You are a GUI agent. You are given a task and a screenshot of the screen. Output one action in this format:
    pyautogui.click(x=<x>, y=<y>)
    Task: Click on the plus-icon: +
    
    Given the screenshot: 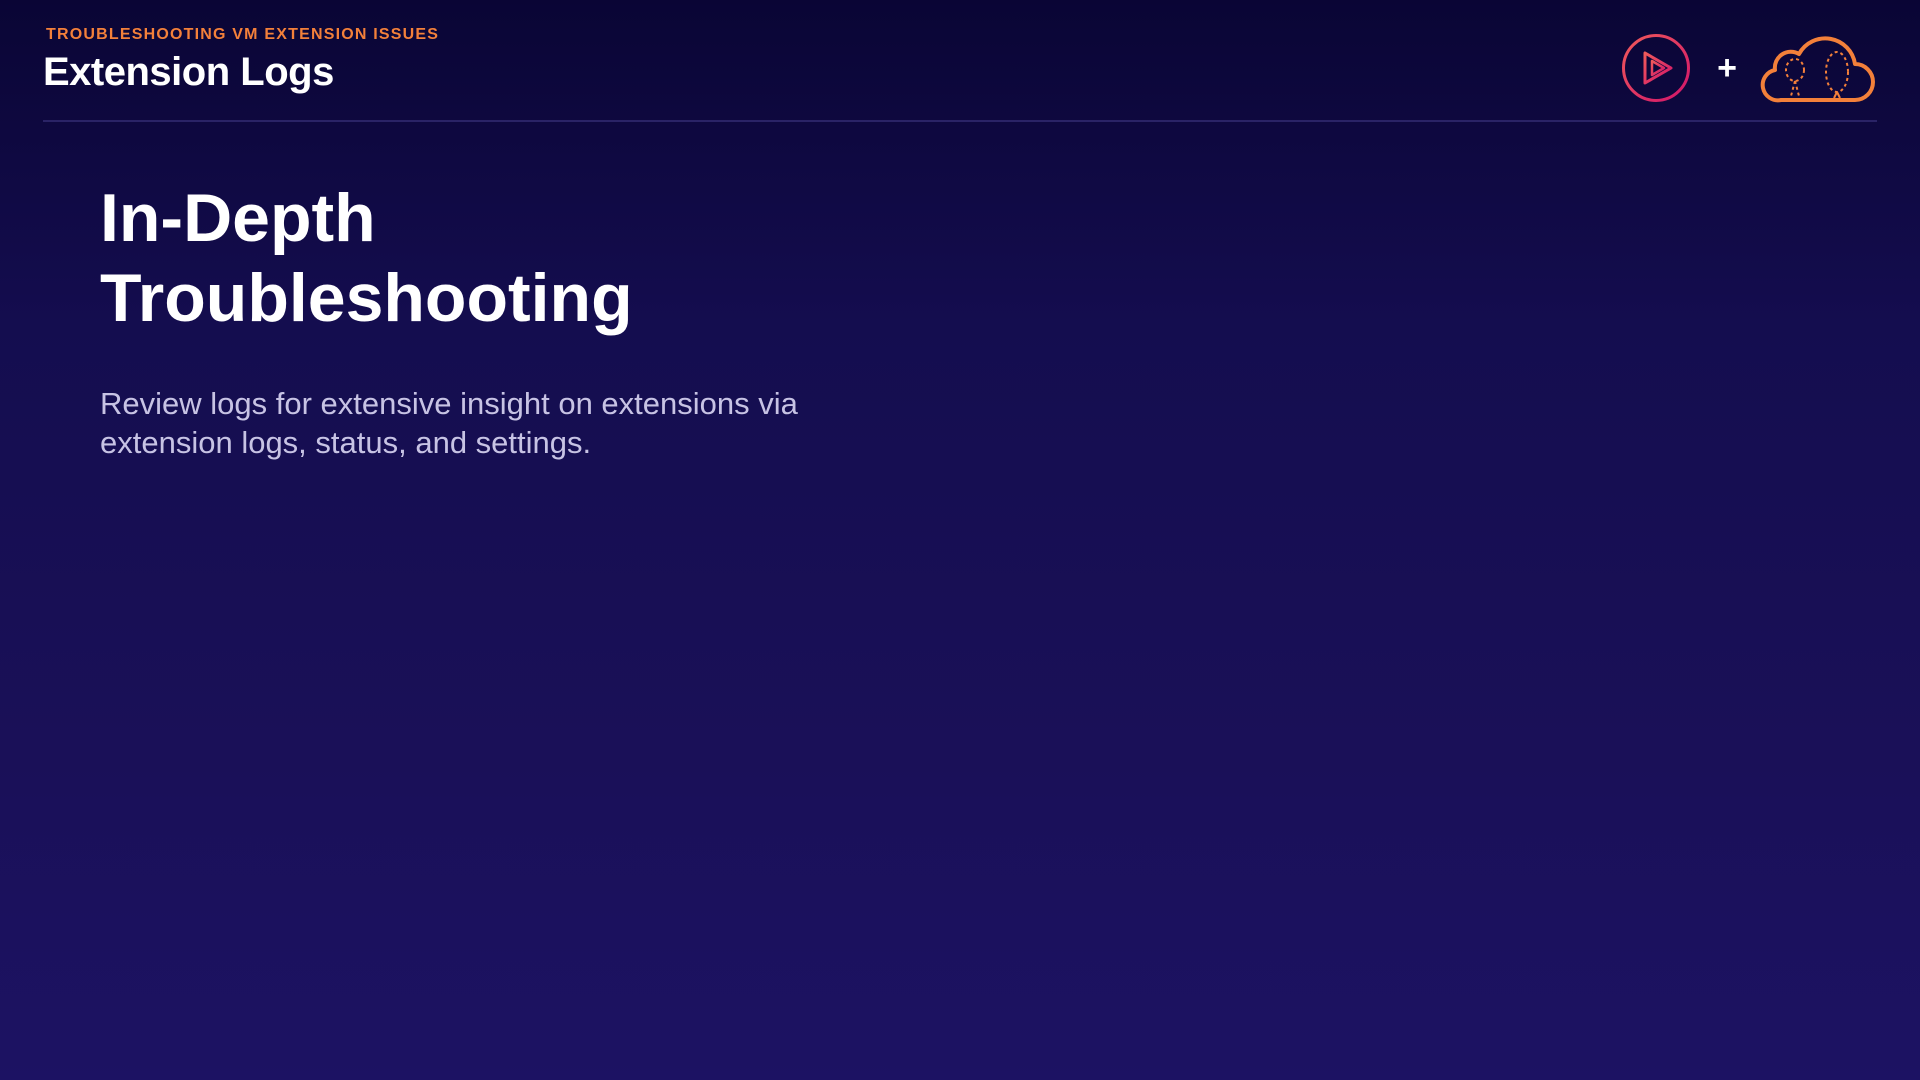 What is the action you would take?
    pyautogui.click(x=1727, y=68)
    